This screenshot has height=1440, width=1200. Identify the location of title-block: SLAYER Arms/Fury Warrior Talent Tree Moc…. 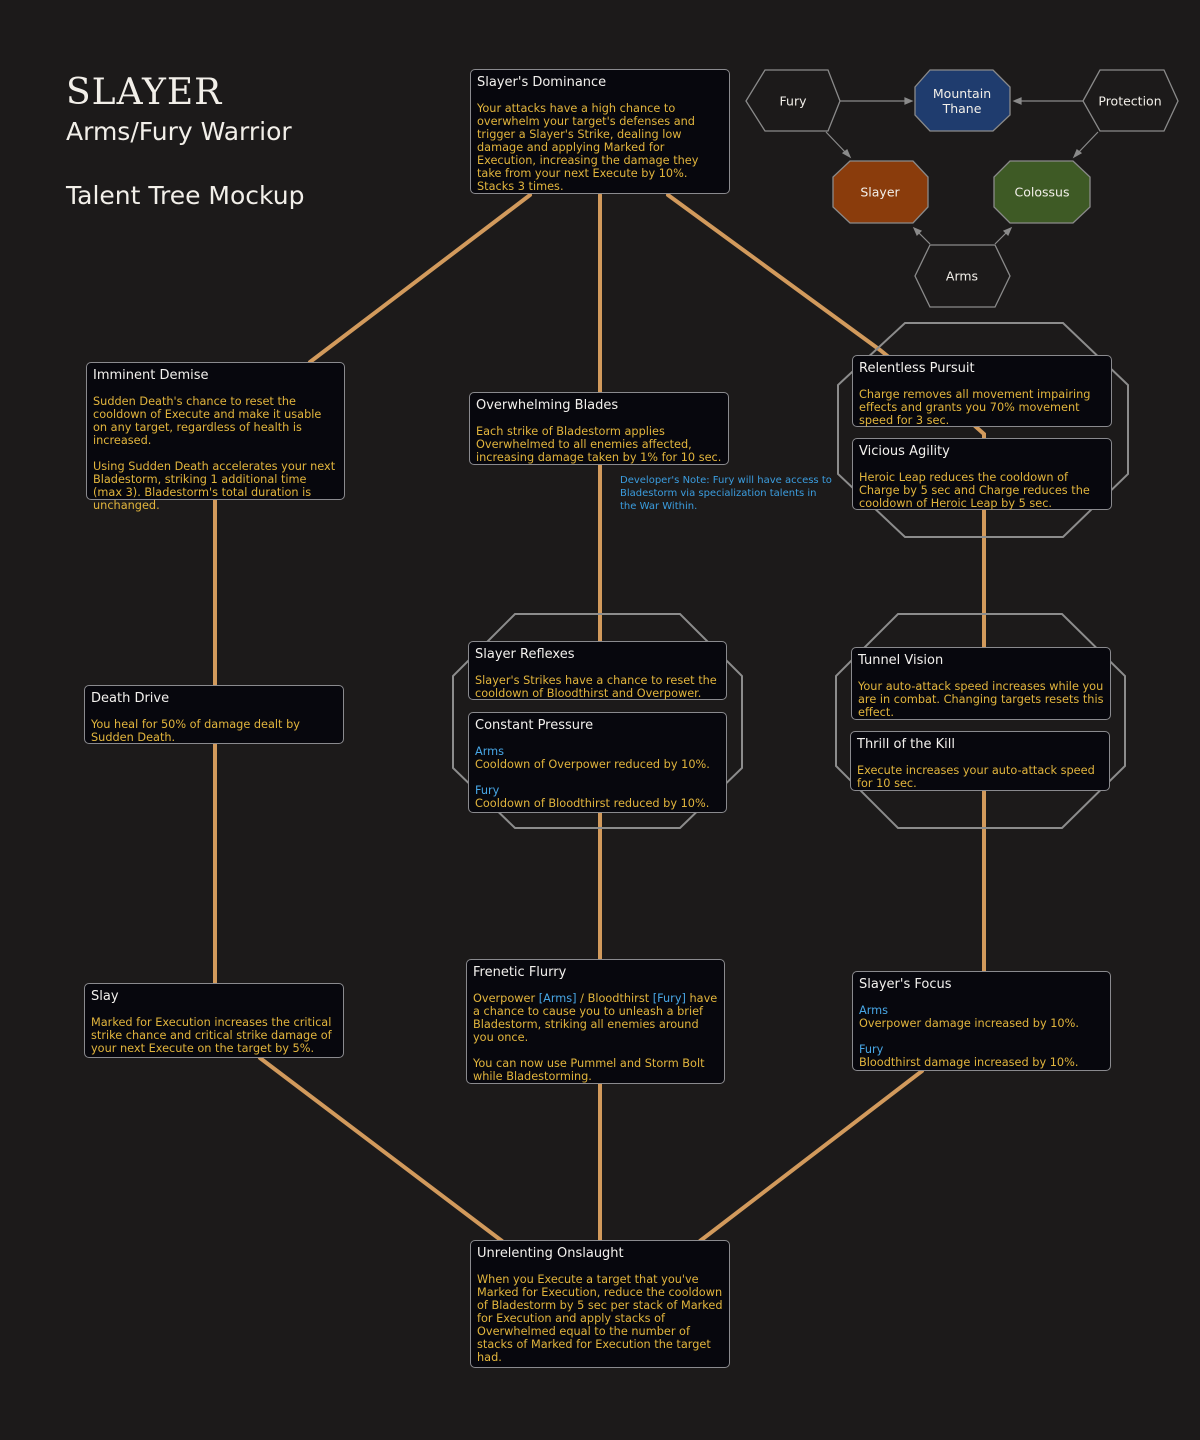
(185, 142).